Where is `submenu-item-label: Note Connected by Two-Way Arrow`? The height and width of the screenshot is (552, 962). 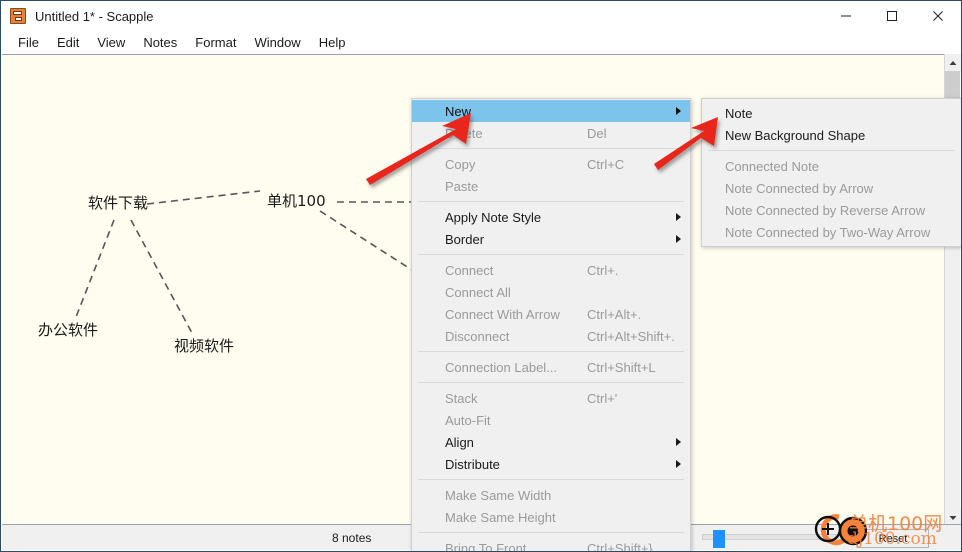
submenu-item-label: Note Connected by Two-Way Arrow is located at coordinates (828, 232).